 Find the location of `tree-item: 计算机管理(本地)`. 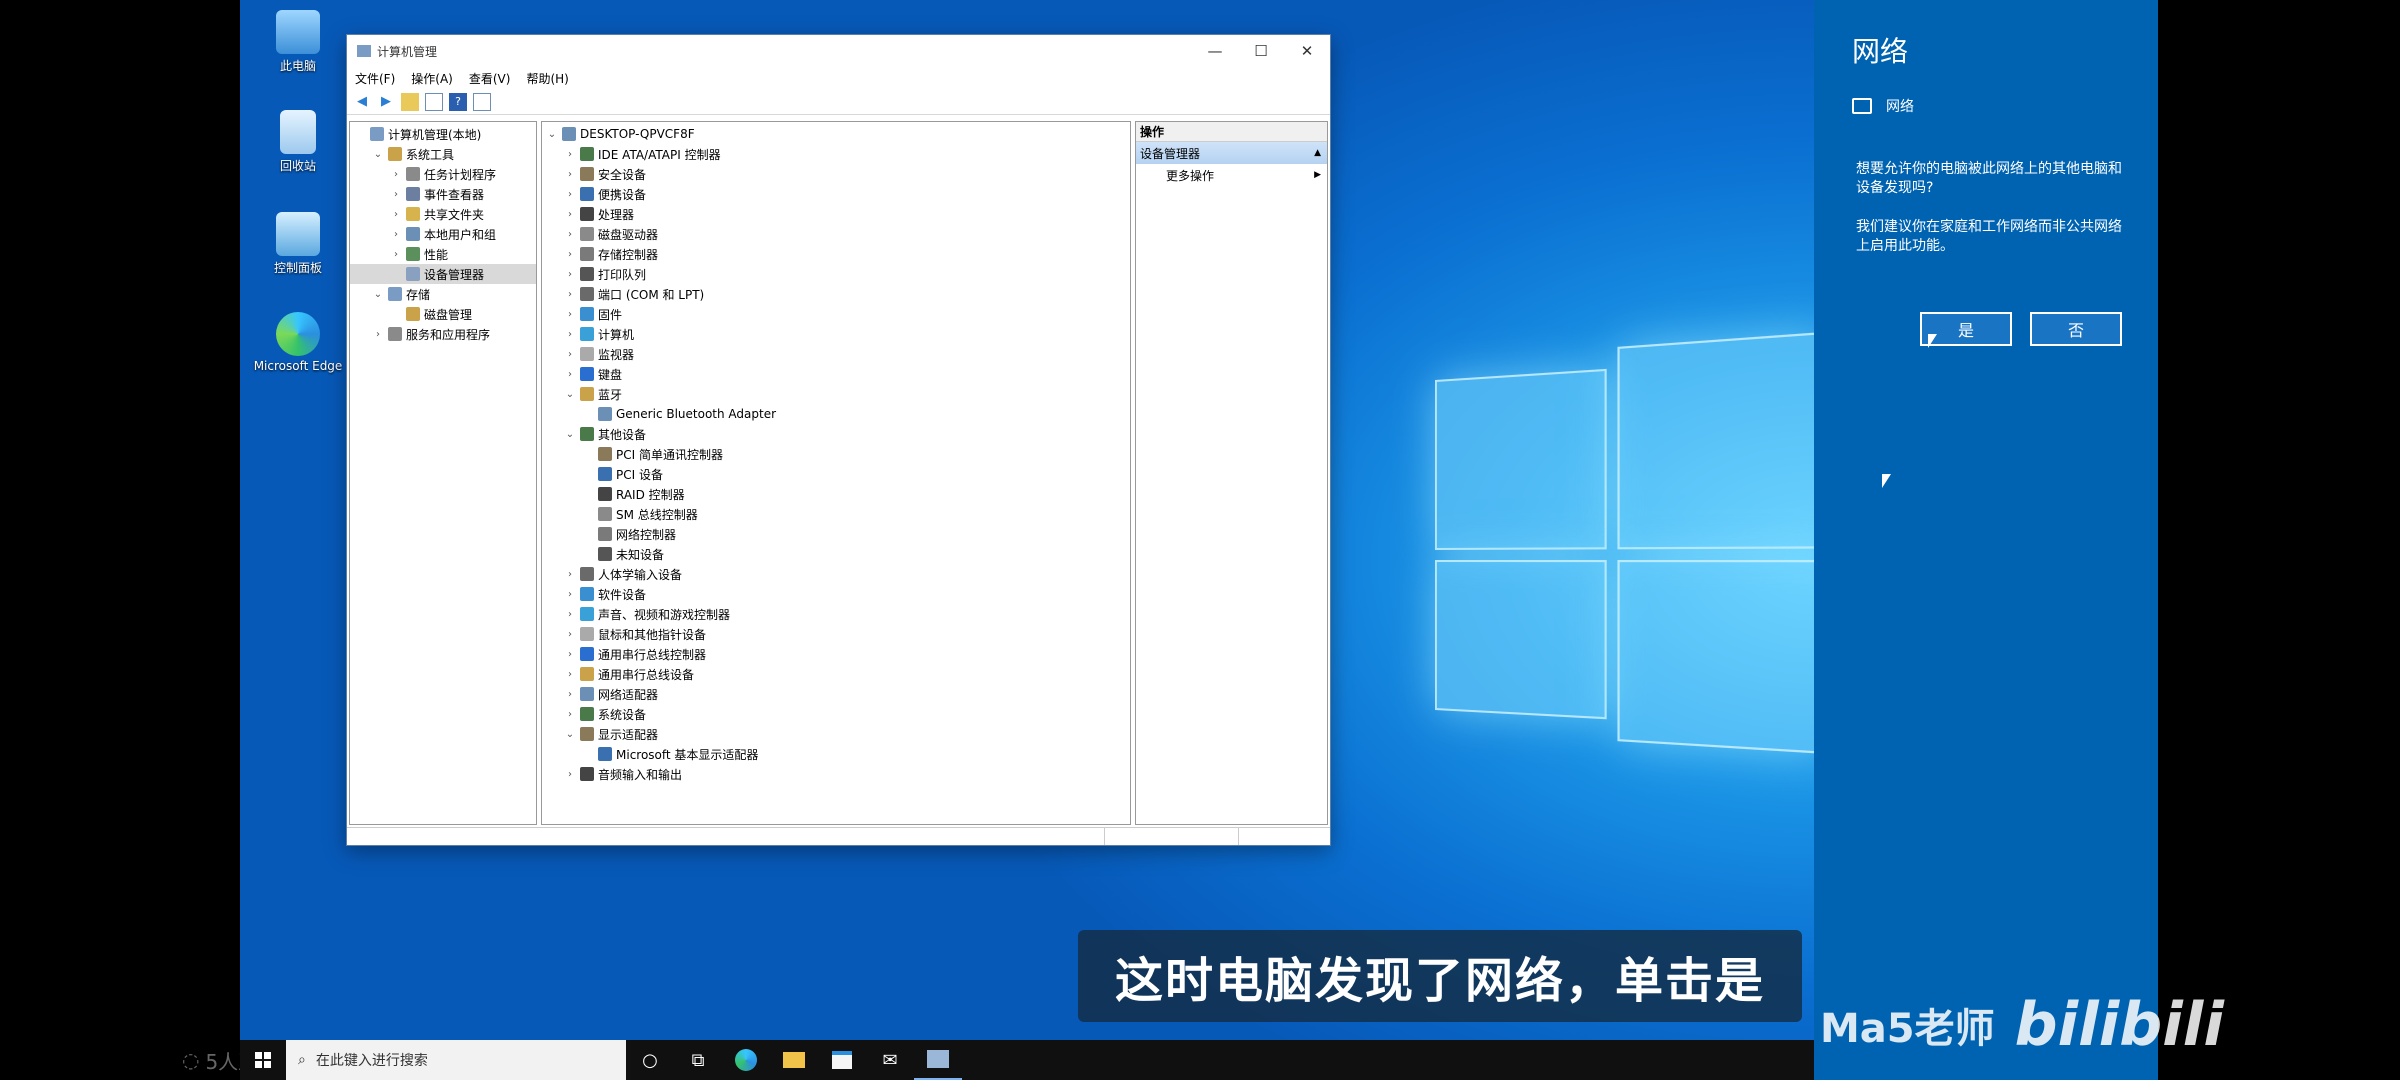

tree-item: 计算机管理(本地) is located at coordinates (443, 134).